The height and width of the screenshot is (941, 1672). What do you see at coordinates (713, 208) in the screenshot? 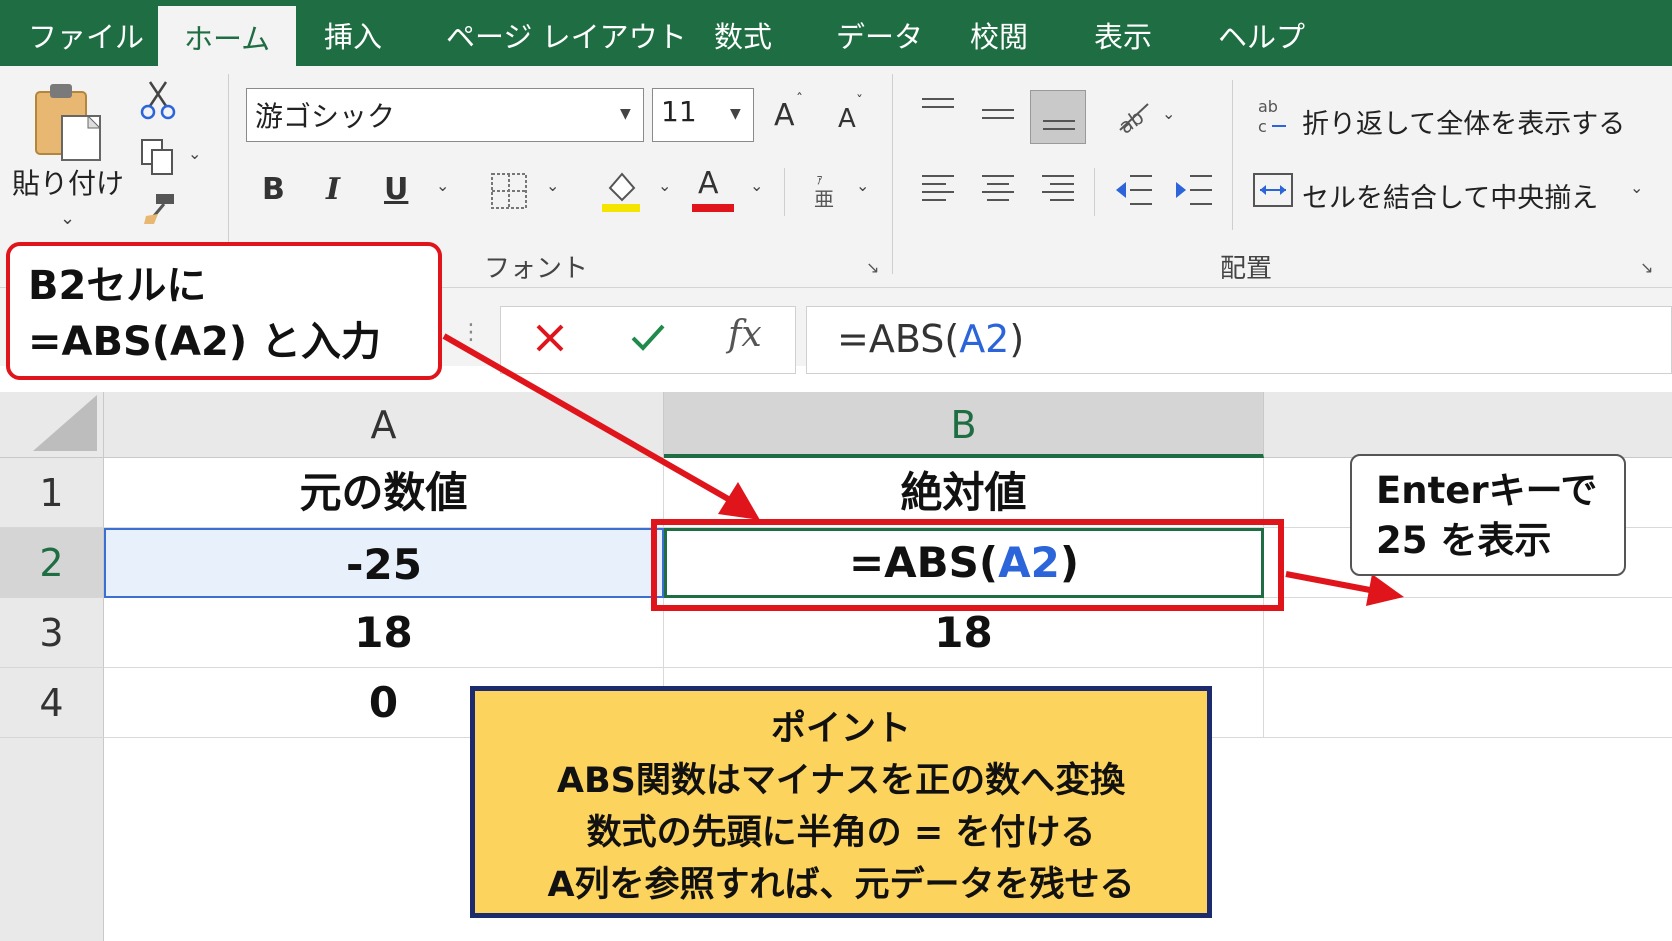
I see `font-color-bar` at bounding box center [713, 208].